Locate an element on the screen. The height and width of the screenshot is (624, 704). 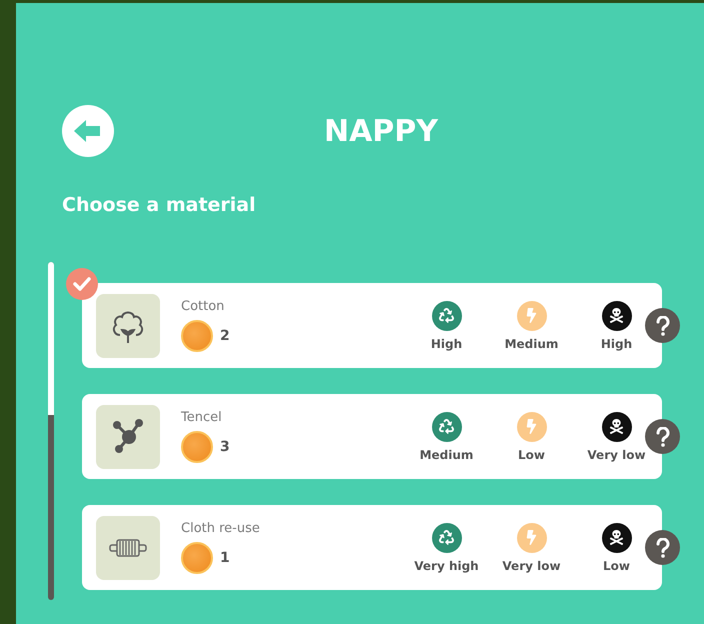
material-card: Cotton 2 High Medium High is located at coordinates (372, 325).